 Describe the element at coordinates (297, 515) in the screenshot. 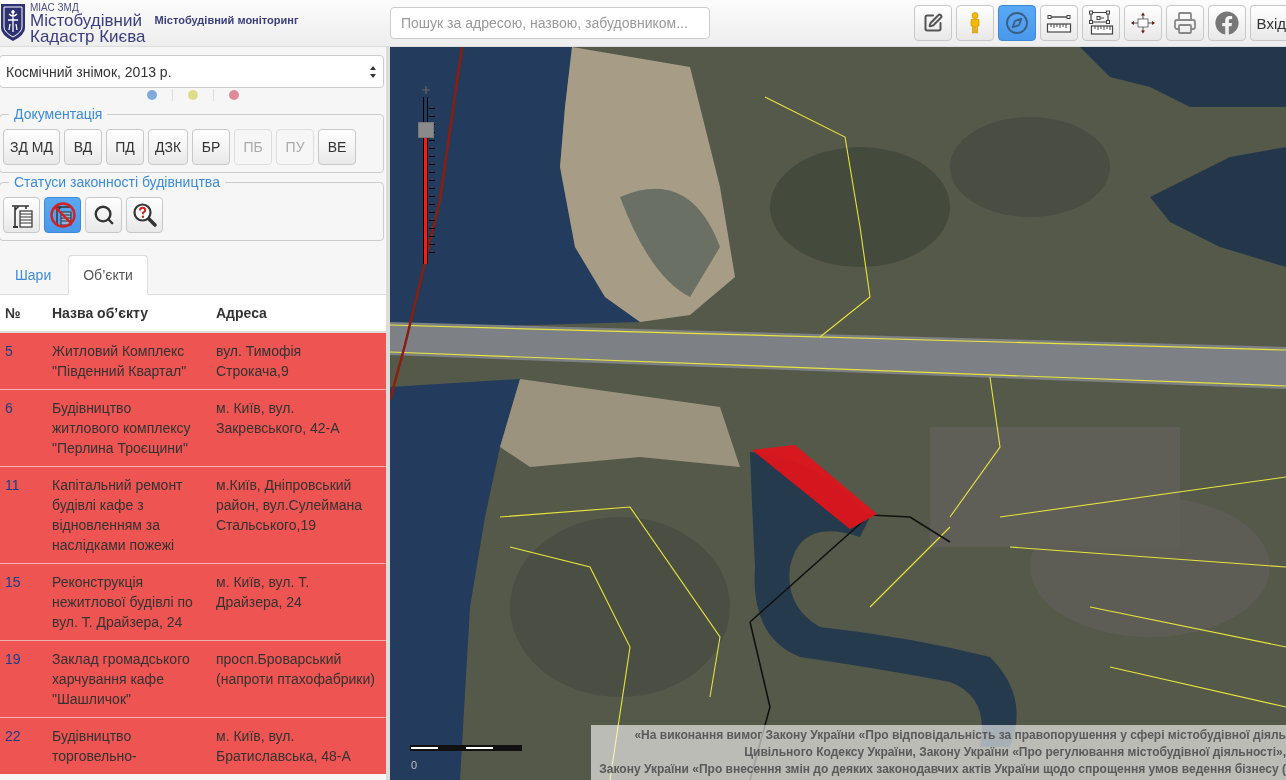

I see `table-cell: м.Київ, Дніпровський район, вул.Сулеймана Стальського,19` at that location.